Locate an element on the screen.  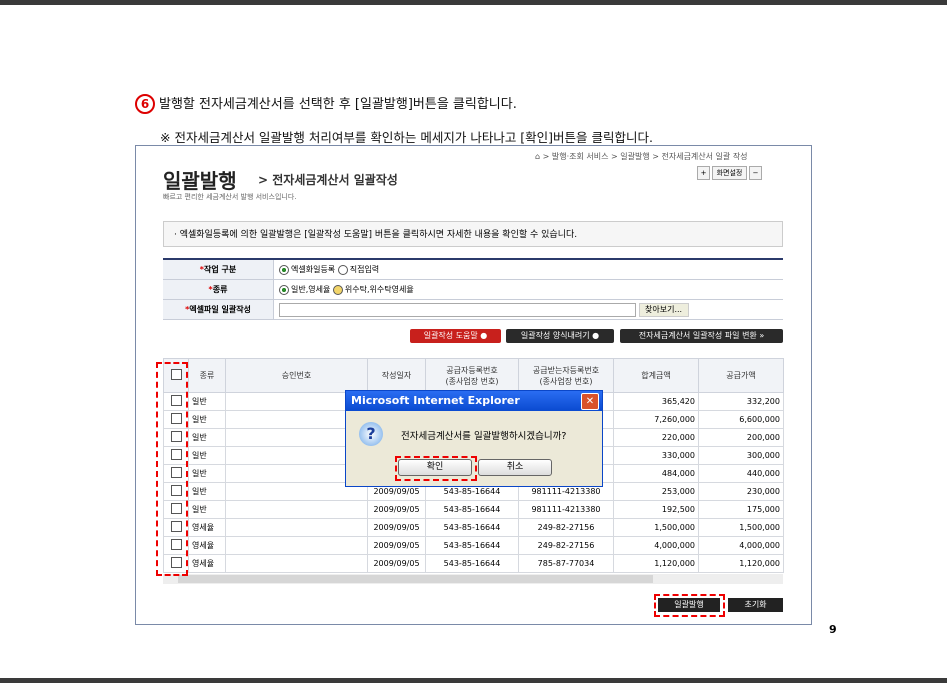
table-cell: 200,000 is located at coordinates (741, 437).